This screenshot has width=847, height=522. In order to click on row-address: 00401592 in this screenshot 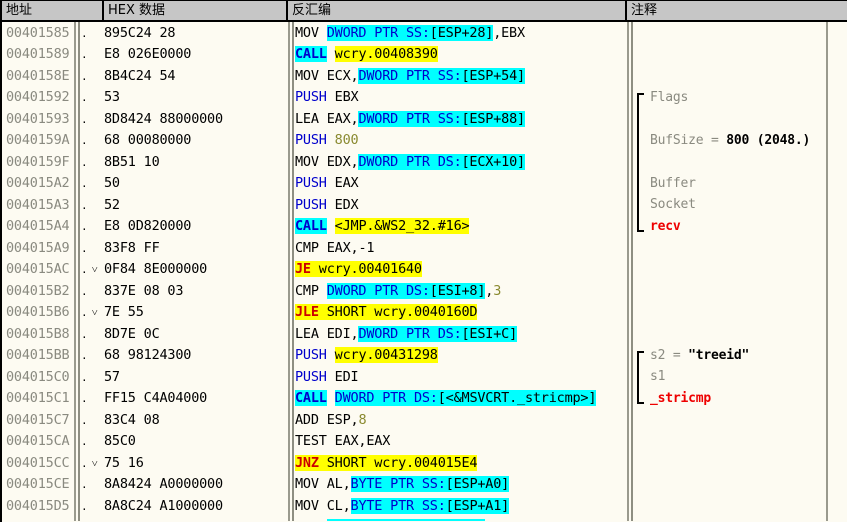, I will do `click(38, 97)`.